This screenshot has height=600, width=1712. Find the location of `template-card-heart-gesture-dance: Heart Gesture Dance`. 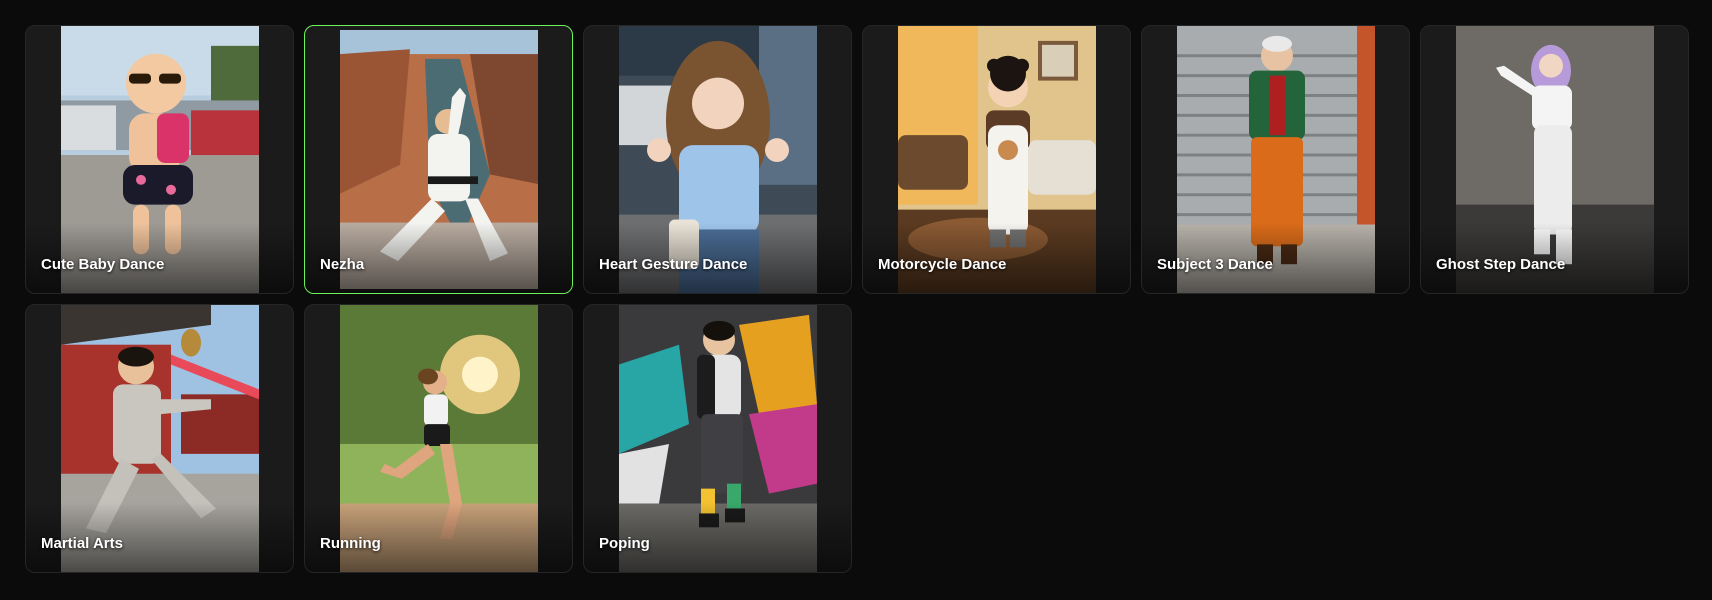

template-card-heart-gesture-dance: Heart Gesture Dance is located at coordinates (717, 159).